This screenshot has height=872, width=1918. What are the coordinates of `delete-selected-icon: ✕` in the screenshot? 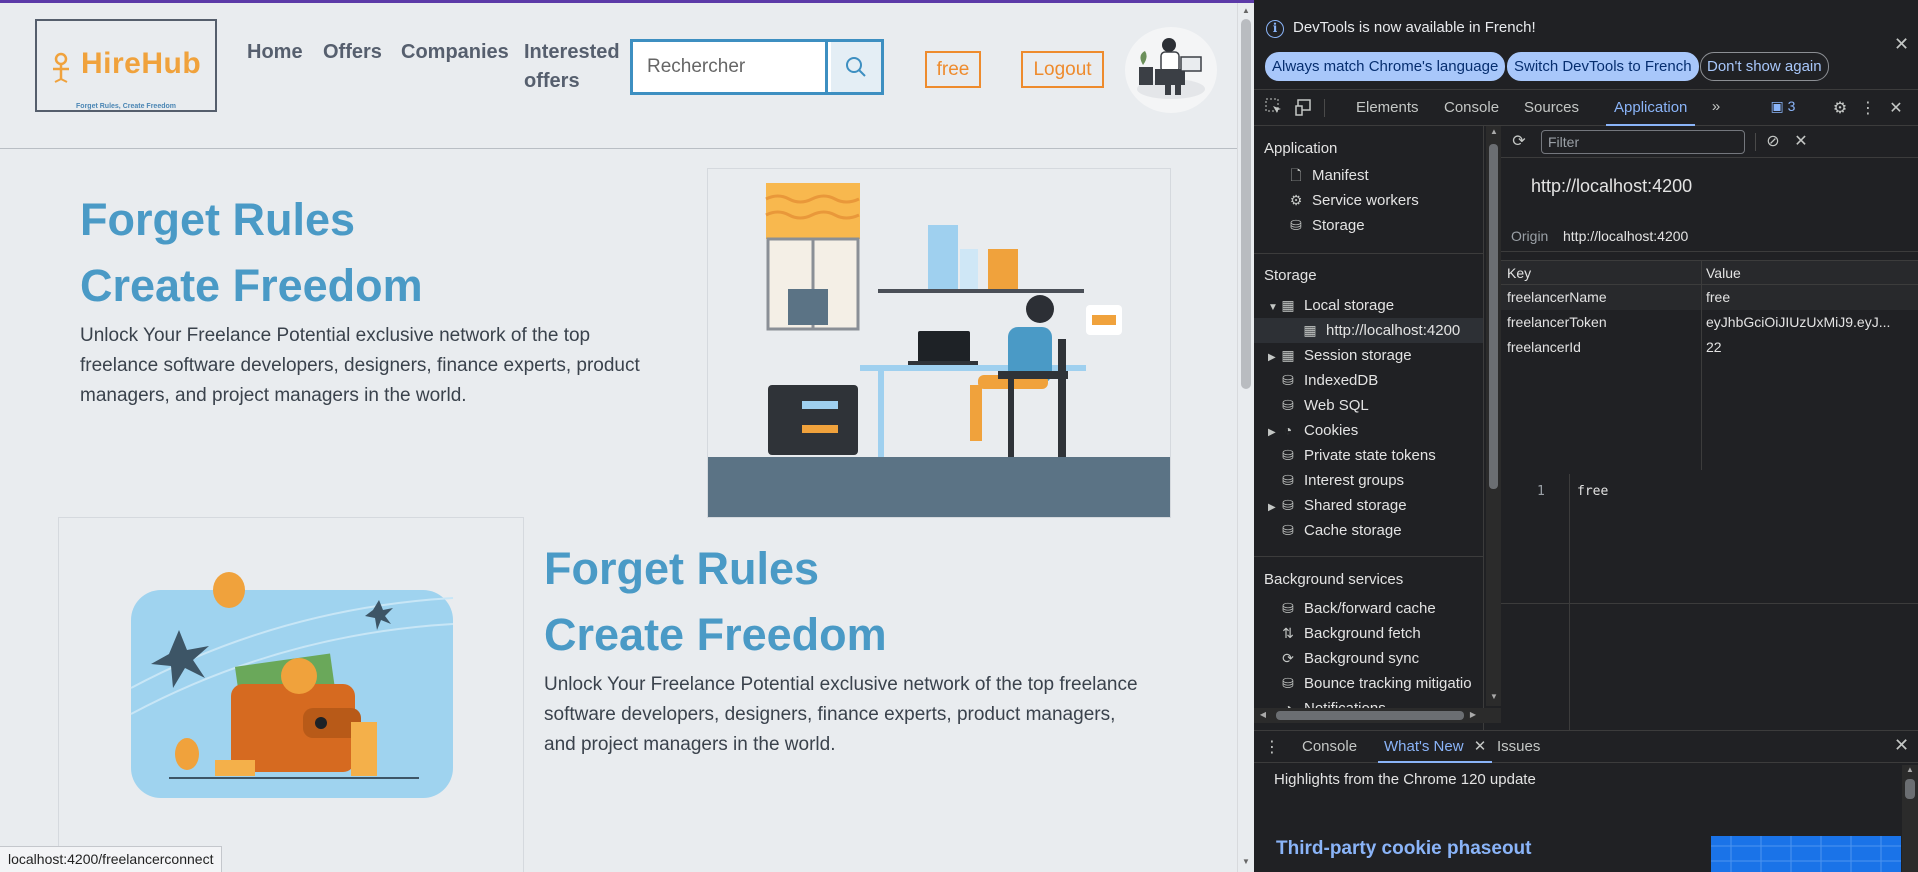 It's located at (1801, 141).